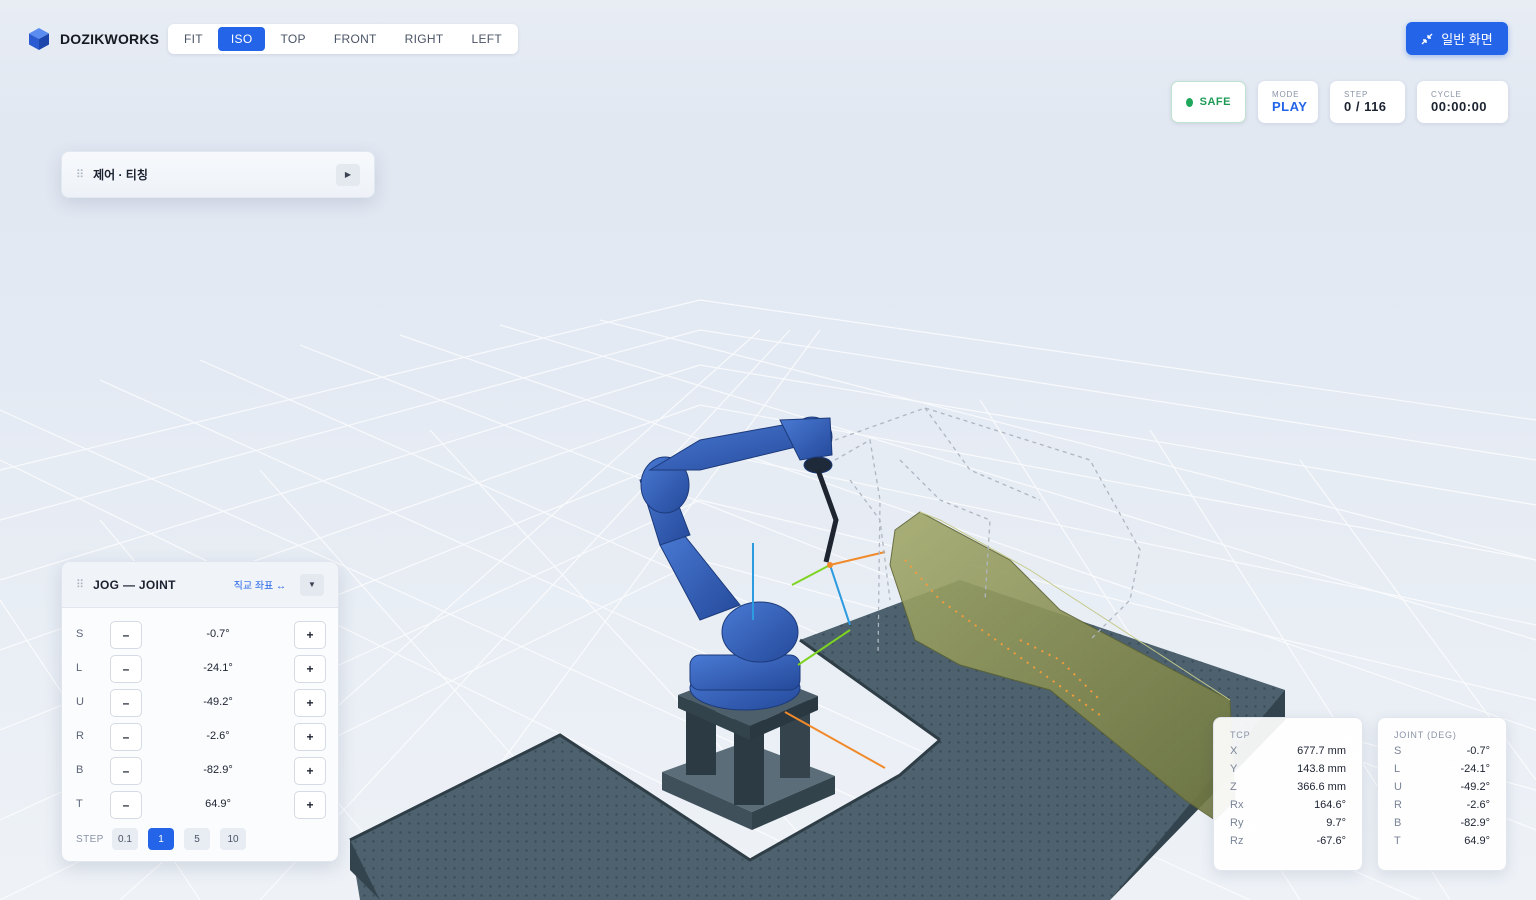  Describe the element at coordinates (200, 805) in the screenshot. I see `jog-row-t: T – 64.9° +` at that location.